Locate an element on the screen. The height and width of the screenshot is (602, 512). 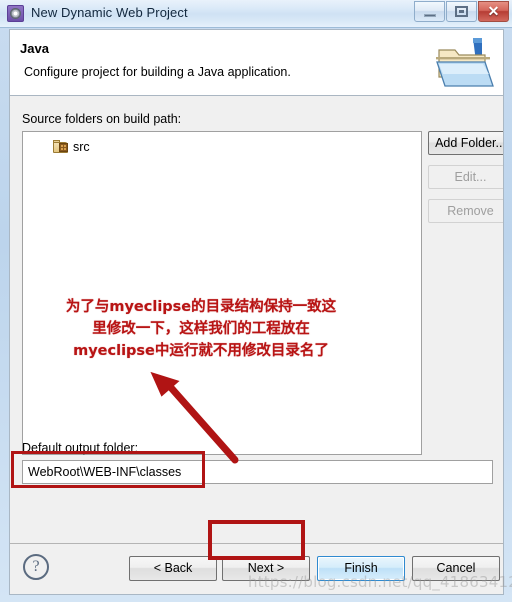
eclipse-wizard-gear-icon is located at coordinates (15, 13).